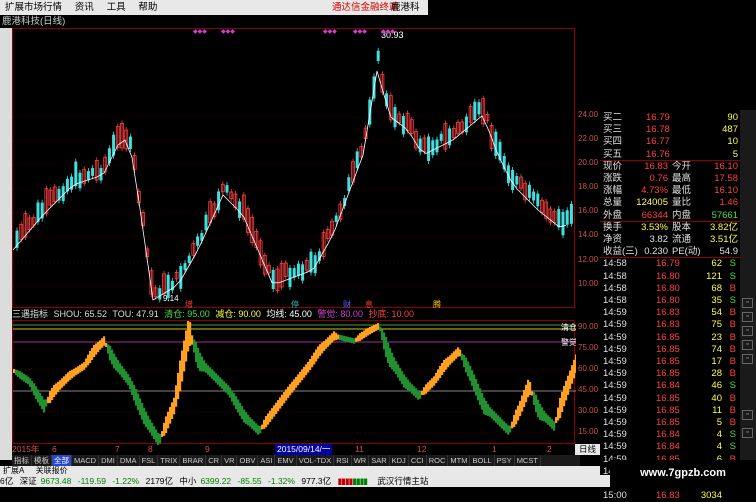 This screenshot has height=502, width=756. What do you see at coordinates (6, 244) in the screenshot?
I see `left-toolbar-strip` at bounding box center [6, 244].